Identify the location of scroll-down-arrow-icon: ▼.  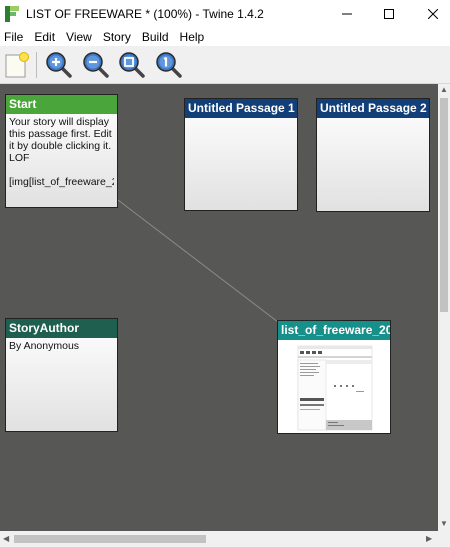
(444, 524).